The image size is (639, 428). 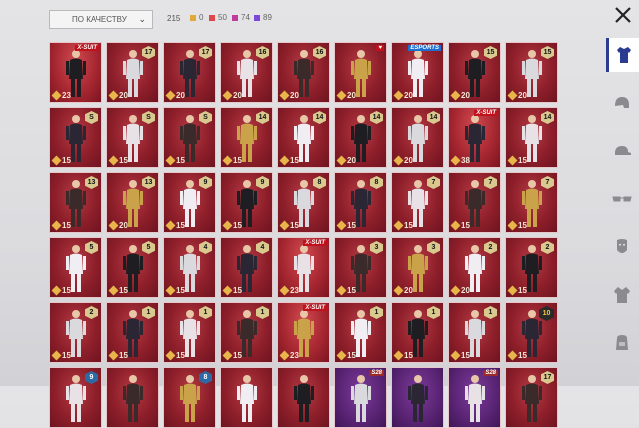 What do you see at coordinates (75, 397) in the screenshot?
I see `outfit-card: 9` at bounding box center [75, 397].